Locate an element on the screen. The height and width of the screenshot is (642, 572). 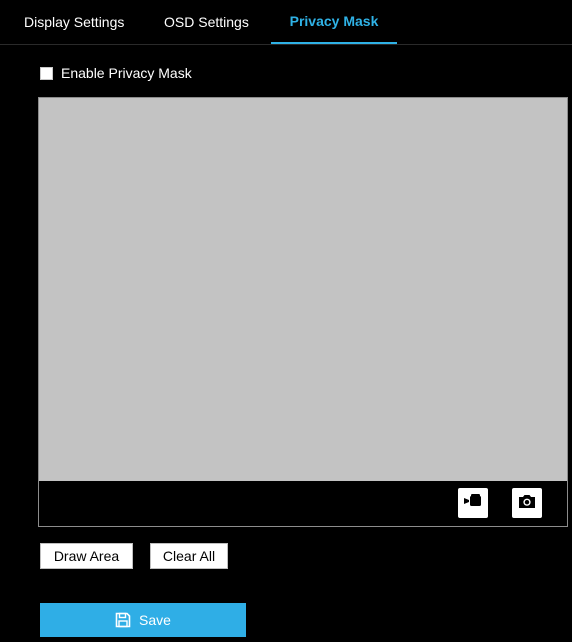
clear-all-button: Clear All is located at coordinates (189, 556).